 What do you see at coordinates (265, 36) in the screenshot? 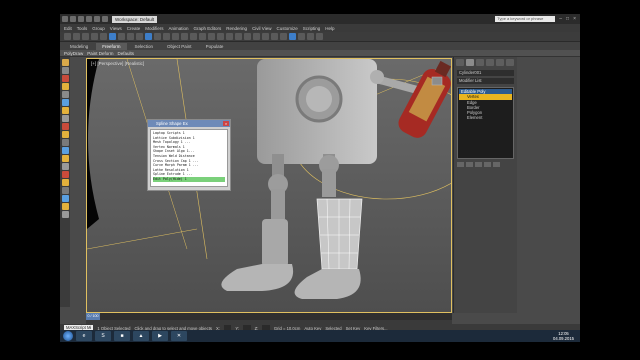
I see `layer-manager-icon` at bounding box center [265, 36].